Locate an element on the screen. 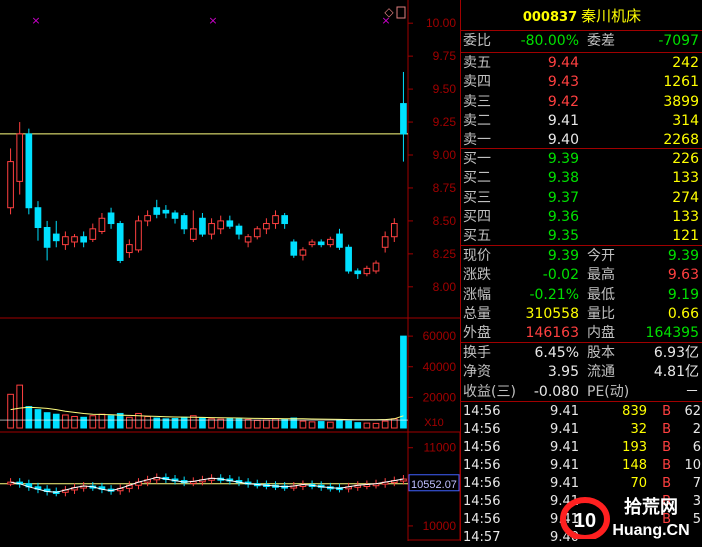  quote-value: -0.21% is located at coordinates (554, 294).